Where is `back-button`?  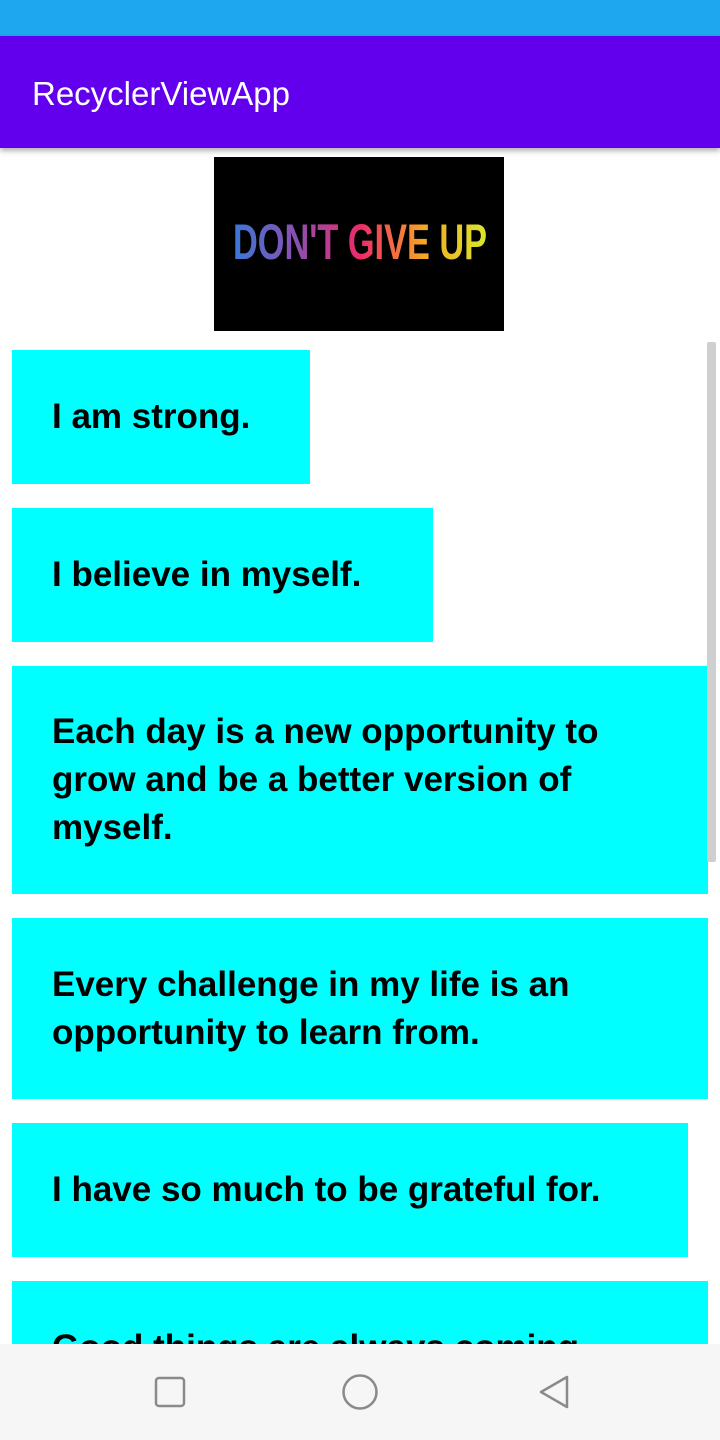
back-button is located at coordinates (554, 1392).